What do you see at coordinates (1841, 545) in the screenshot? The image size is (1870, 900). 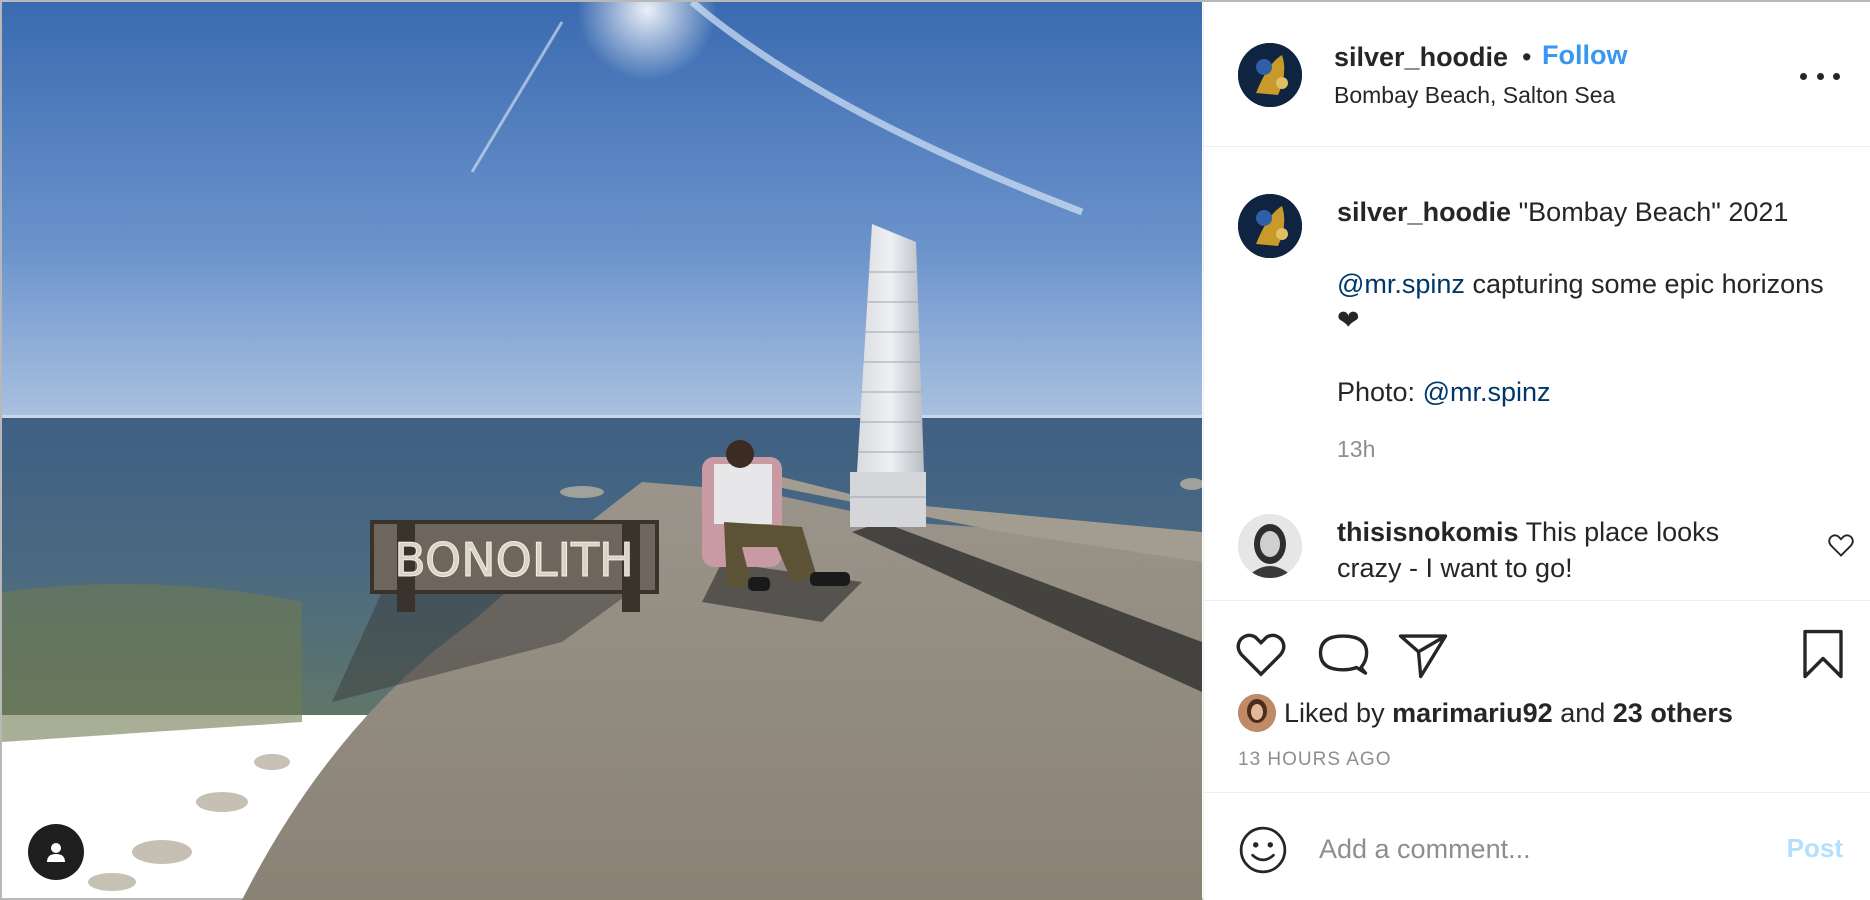 I see `comment-like-heart-icon` at bounding box center [1841, 545].